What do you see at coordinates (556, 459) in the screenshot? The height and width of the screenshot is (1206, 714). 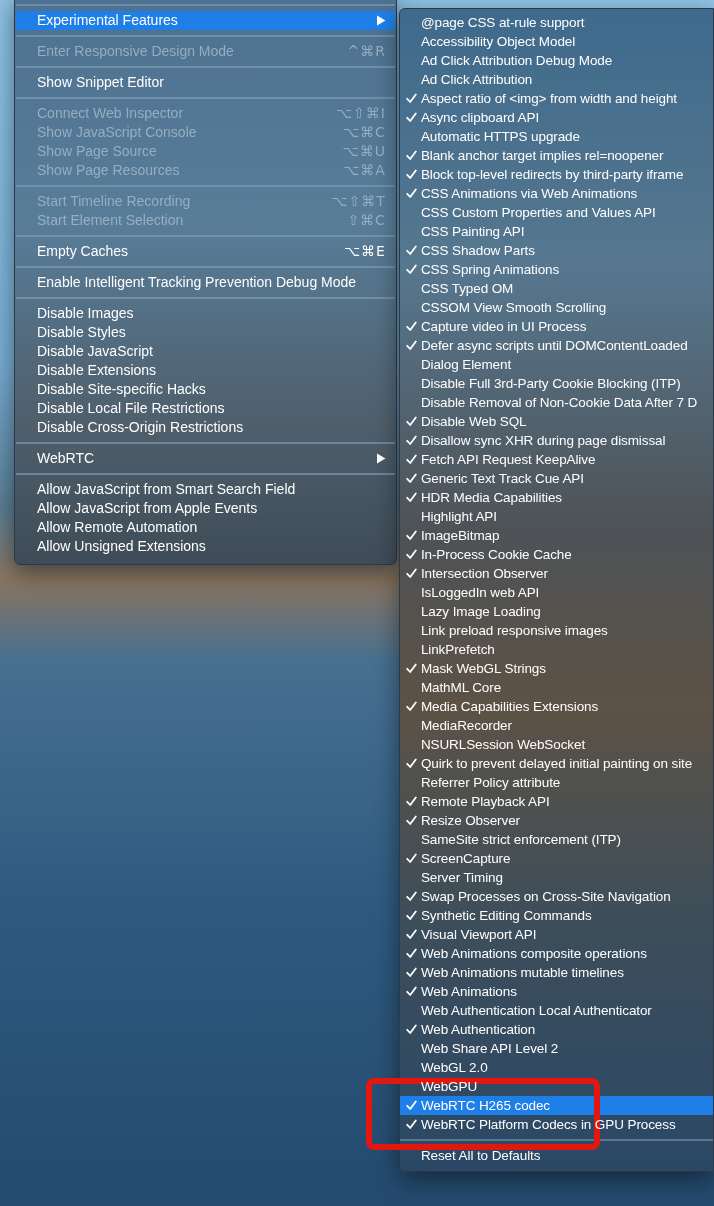 I see `feature-menu-item: Fetch API Request KeepAlive` at bounding box center [556, 459].